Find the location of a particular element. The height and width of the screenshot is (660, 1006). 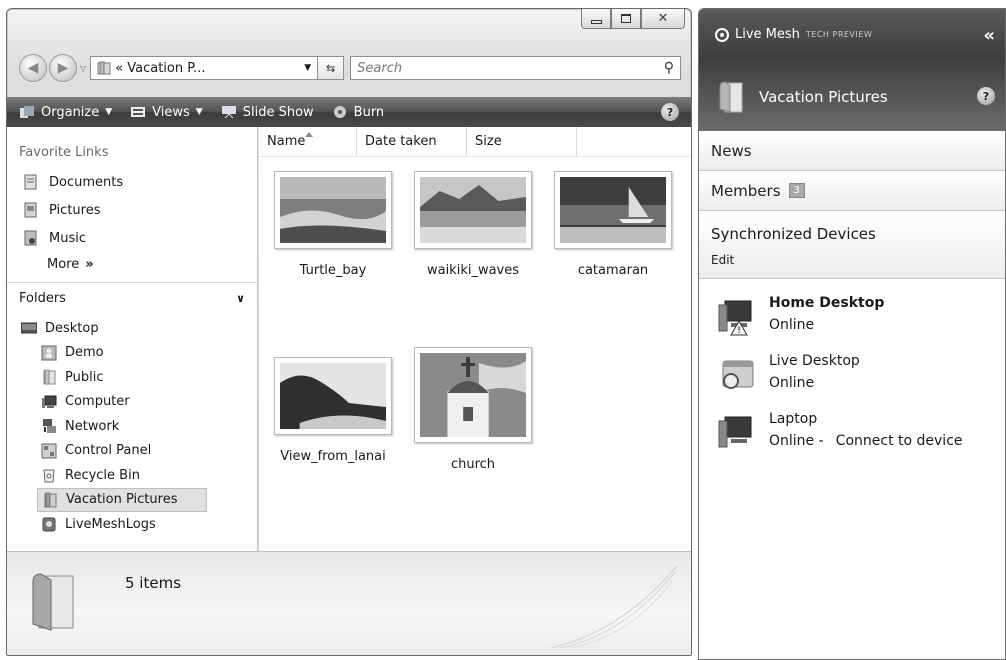

file-item: church is located at coordinates (473, 409).